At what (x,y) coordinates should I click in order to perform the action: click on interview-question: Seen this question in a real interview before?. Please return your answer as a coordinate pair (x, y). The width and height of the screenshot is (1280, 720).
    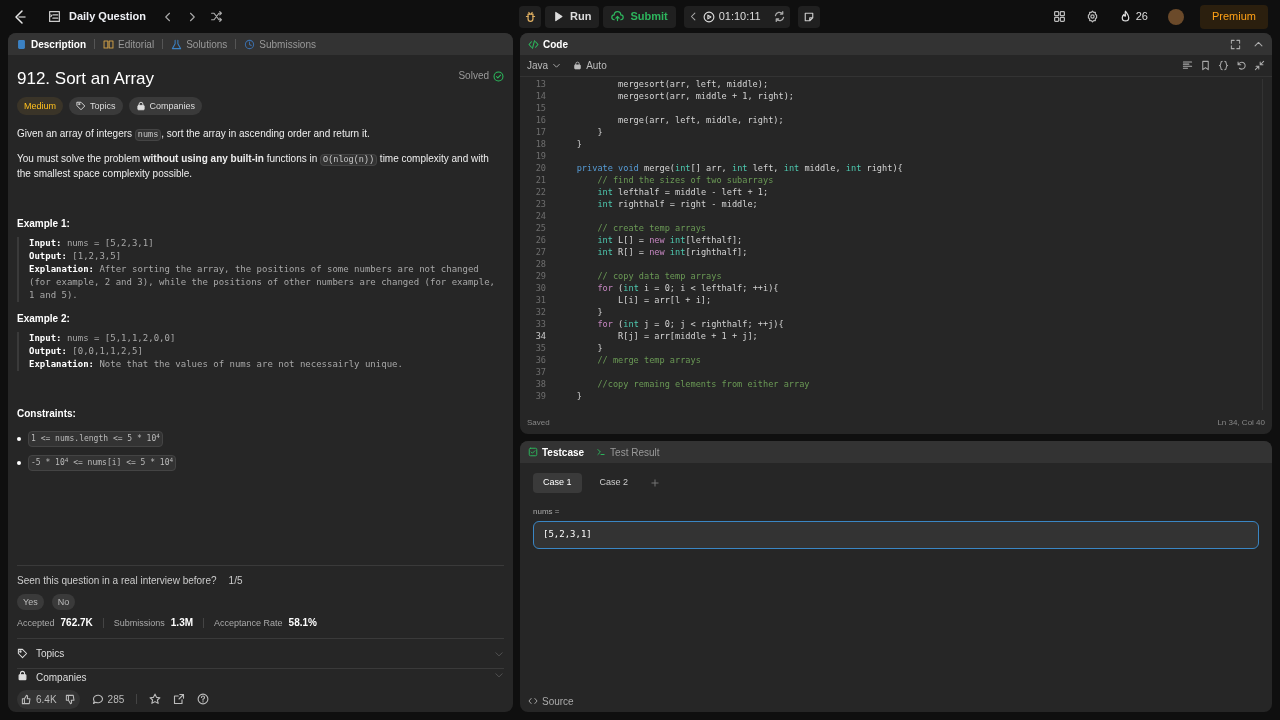
    Looking at the image, I should click on (117, 581).